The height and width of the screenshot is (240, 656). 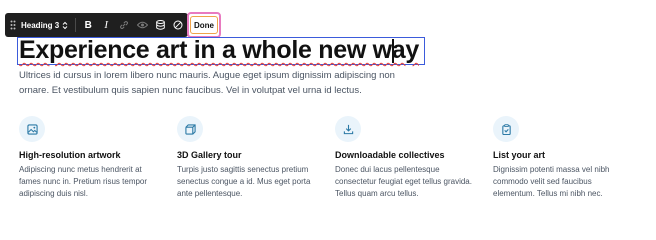 I want to click on link-icon, so click(x=124, y=25).